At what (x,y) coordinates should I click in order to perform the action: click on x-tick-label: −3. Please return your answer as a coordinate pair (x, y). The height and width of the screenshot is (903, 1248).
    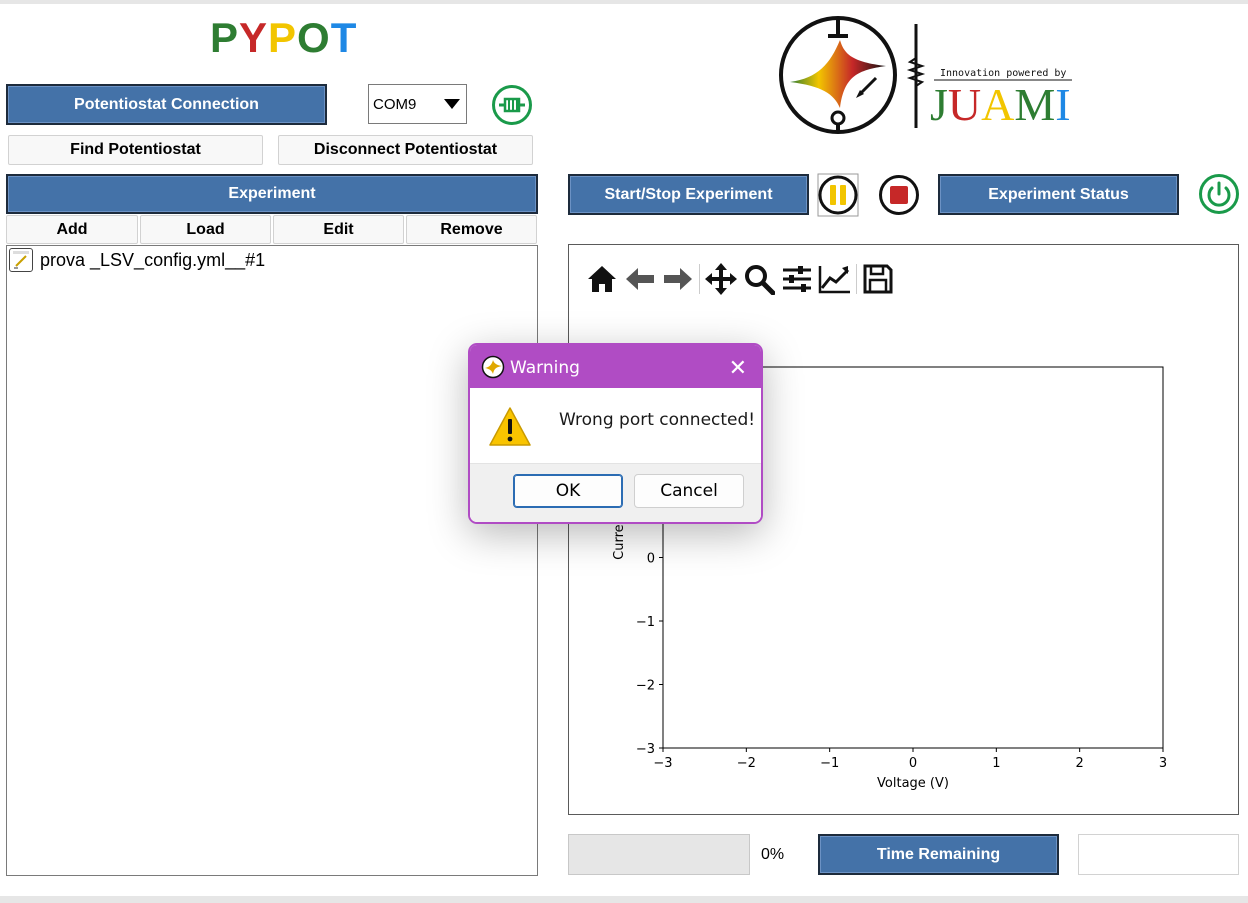
    Looking at the image, I should click on (662, 763).